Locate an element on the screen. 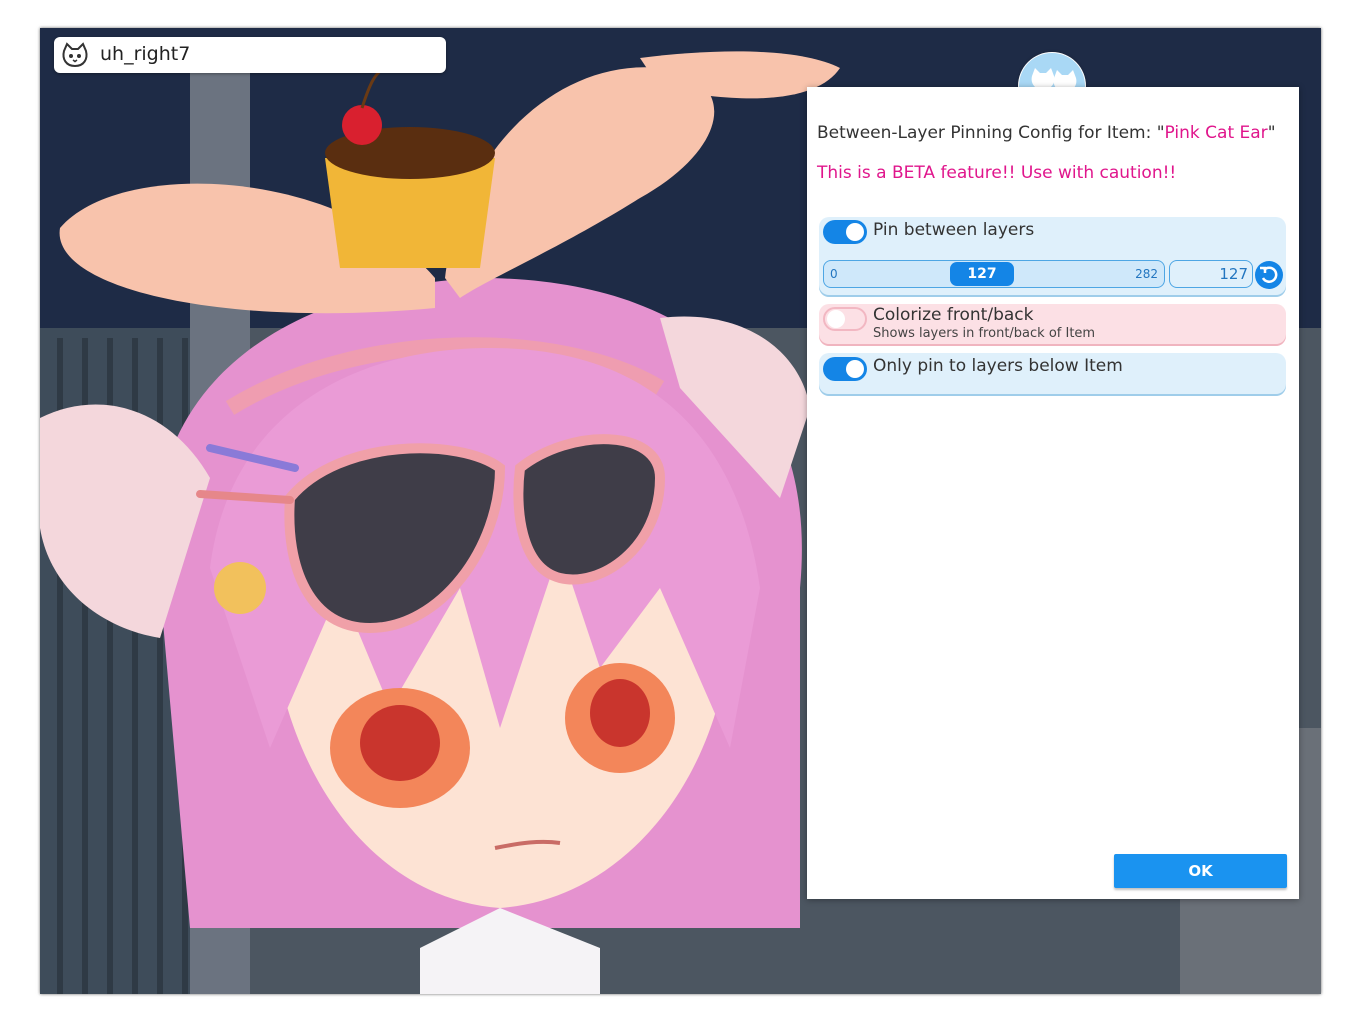 Image resolution: width=1362 pixels, height=1025 pixels. only-pin-below-label: Only pin to layers below Item is located at coordinates (998, 366).